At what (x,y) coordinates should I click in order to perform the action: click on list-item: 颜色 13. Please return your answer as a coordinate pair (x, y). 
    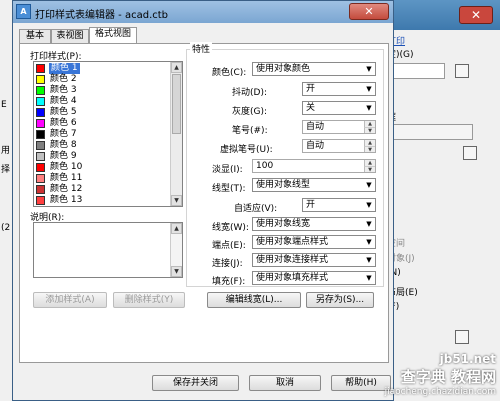
    Looking at the image, I should click on (101, 200).